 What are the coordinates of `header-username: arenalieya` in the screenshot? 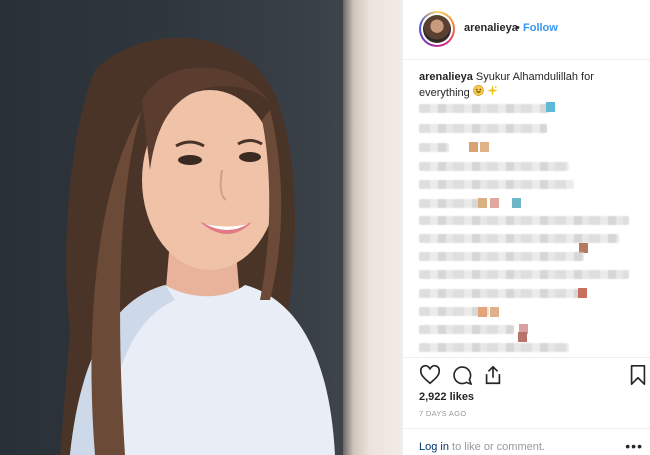 It's located at (491, 28).